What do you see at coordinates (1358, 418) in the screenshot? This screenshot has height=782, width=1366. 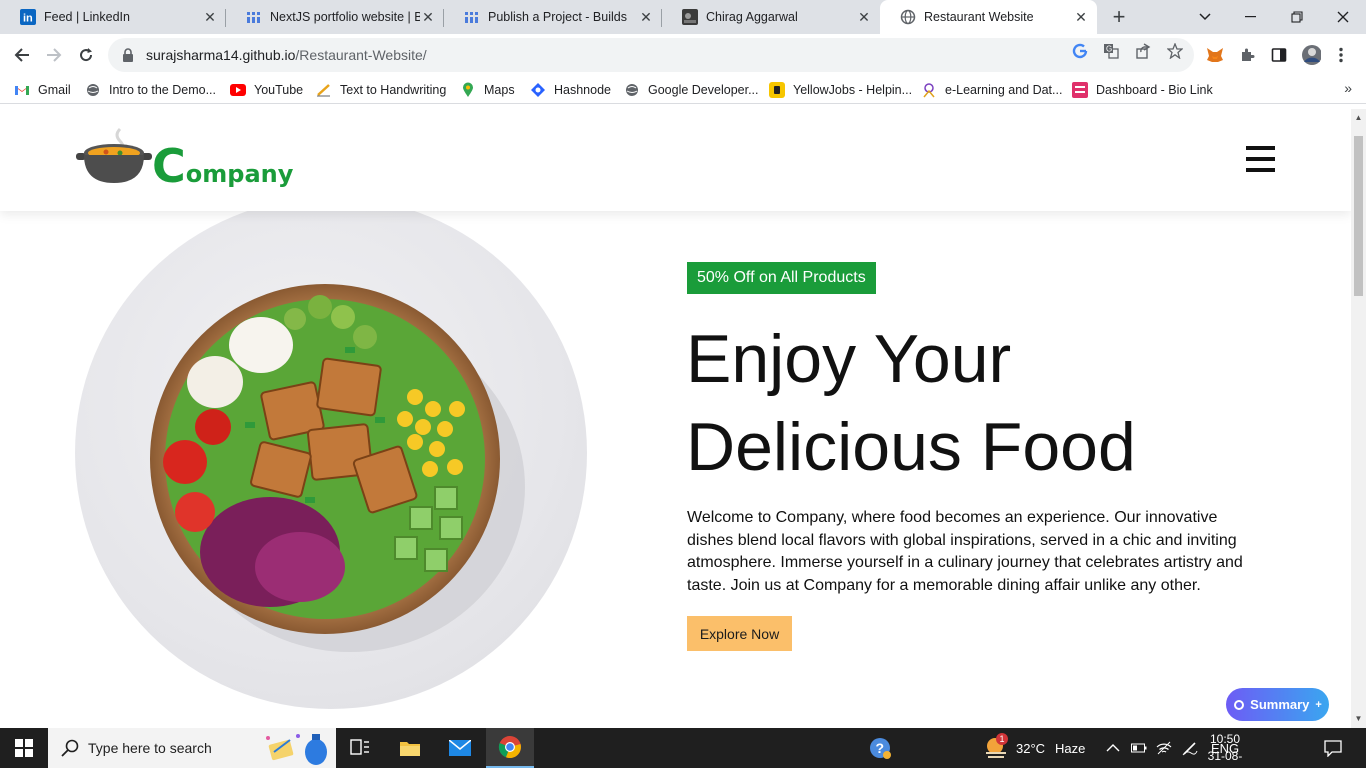 I see `page-scrollbar: ▲ ▼` at bounding box center [1358, 418].